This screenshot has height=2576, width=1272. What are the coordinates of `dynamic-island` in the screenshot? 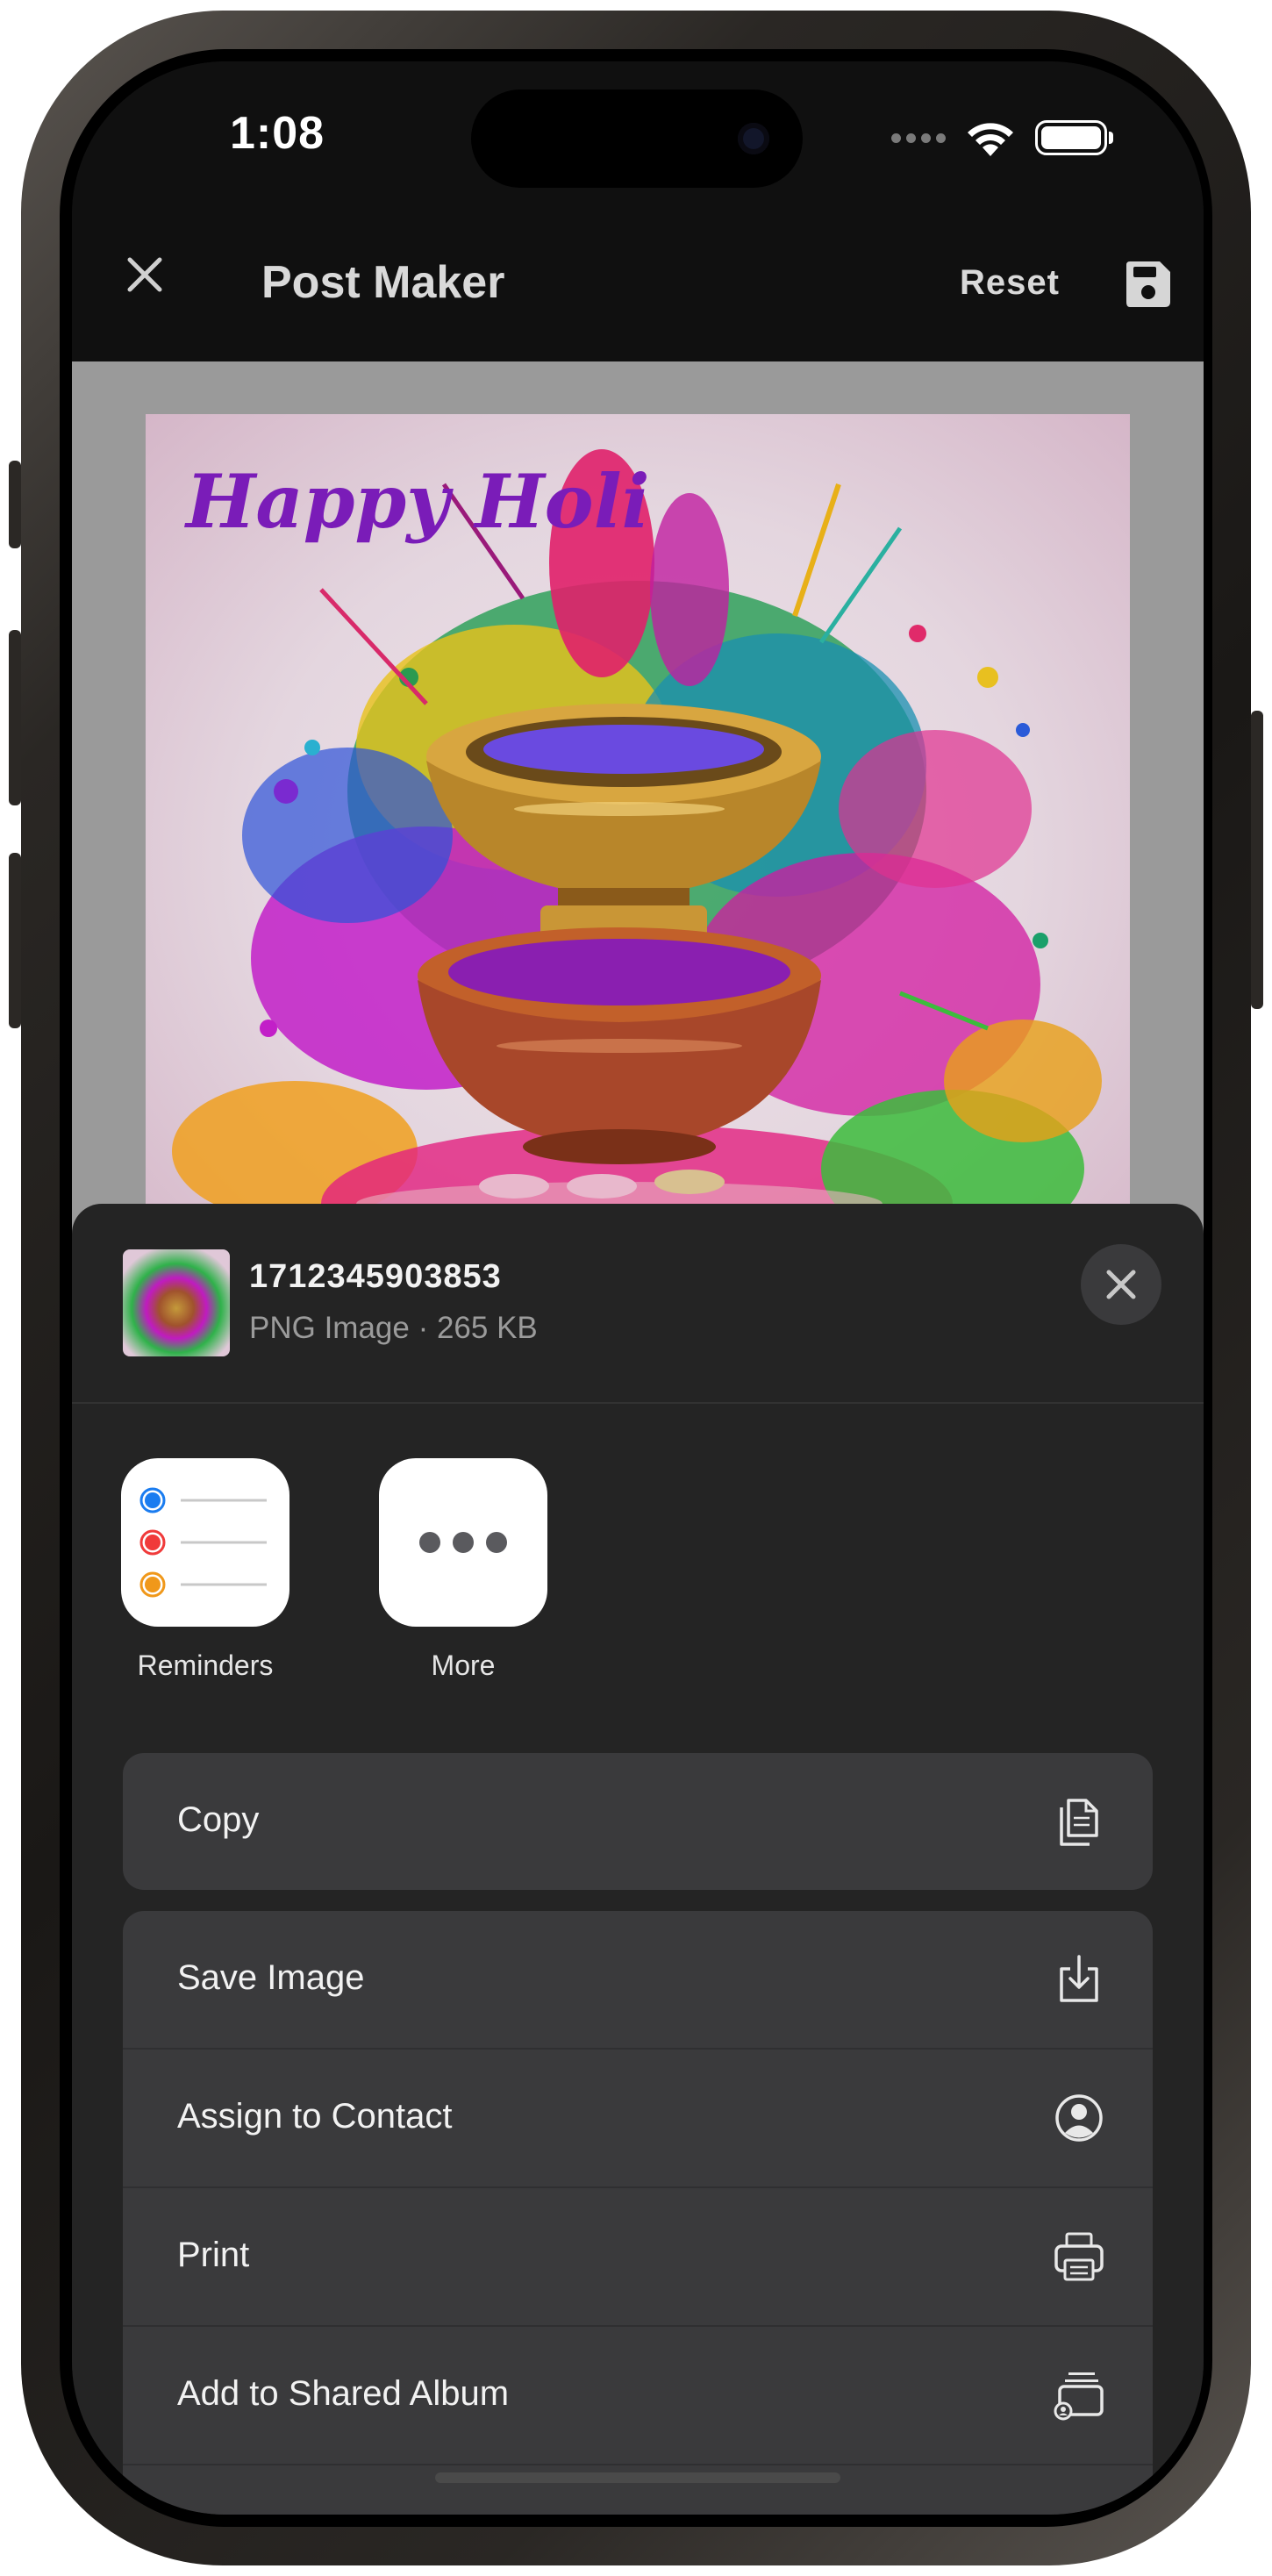 It's located at (637, 138).